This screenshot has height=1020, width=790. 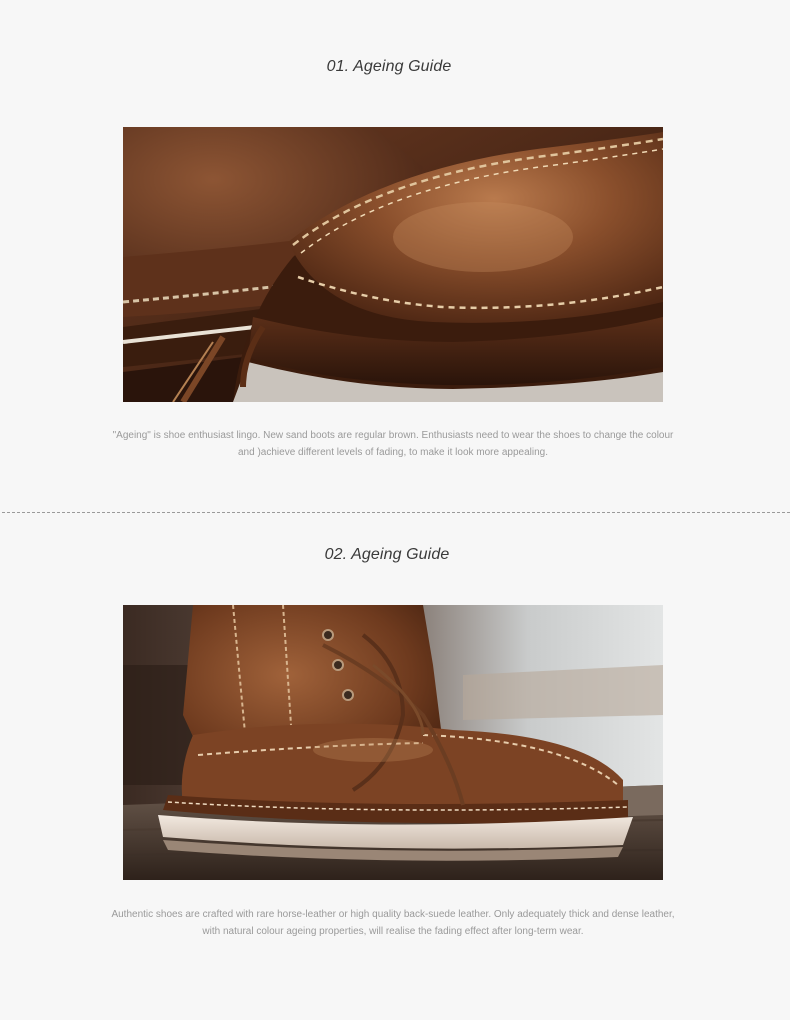 What do you see at coordinates (396, 512) in the screenshot?
I see `dashed-divider` at bounding box center [396, 512].